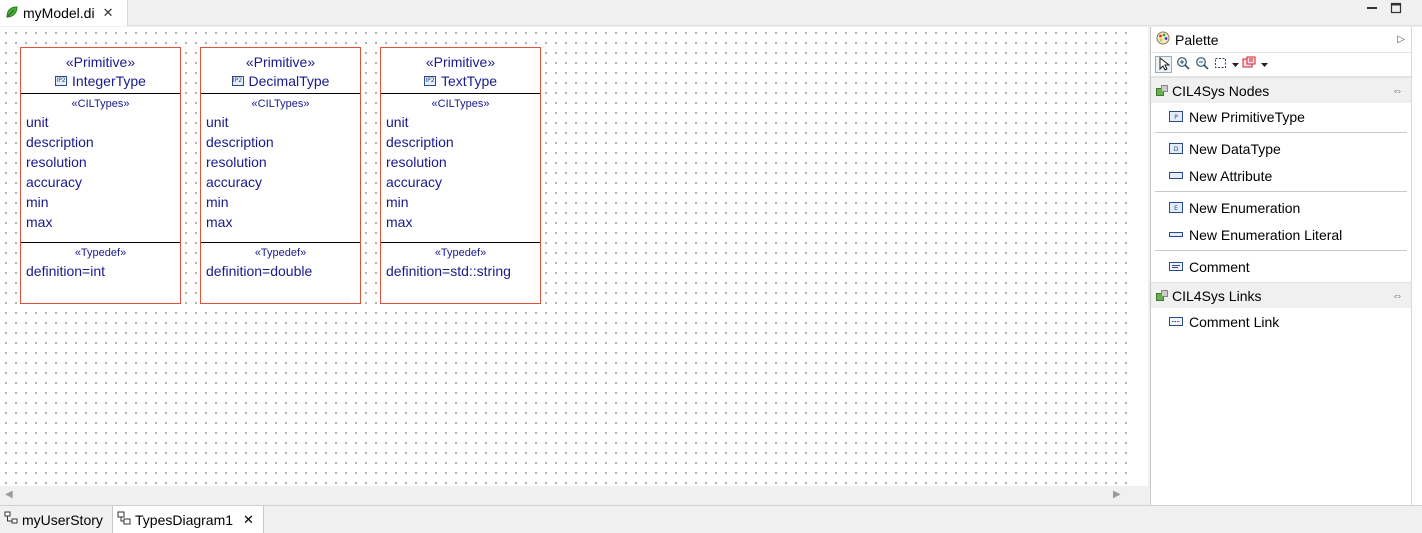  What do you see at coordinates (1235, 148) in the screenshot?
I see `palette-item-label: New DataType` at bounding box center [1235, 148].